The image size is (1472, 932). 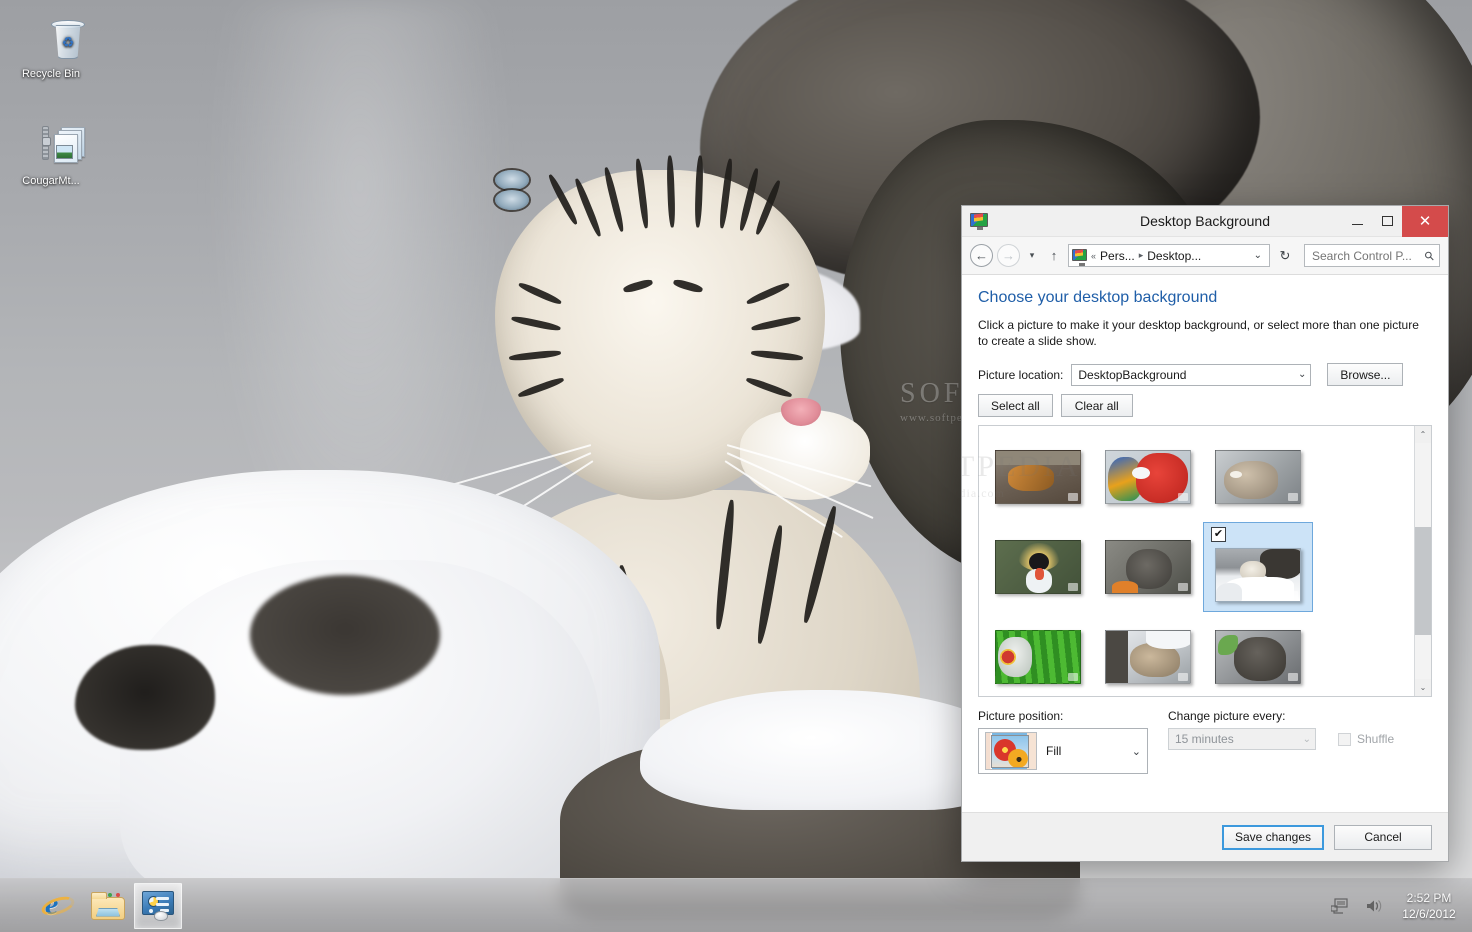 What do you see at coordinates (736, 905) in the screenshot?
I see `taskbar: e 2:52 PM 12/6/2012` at bounding box center [736, 905].